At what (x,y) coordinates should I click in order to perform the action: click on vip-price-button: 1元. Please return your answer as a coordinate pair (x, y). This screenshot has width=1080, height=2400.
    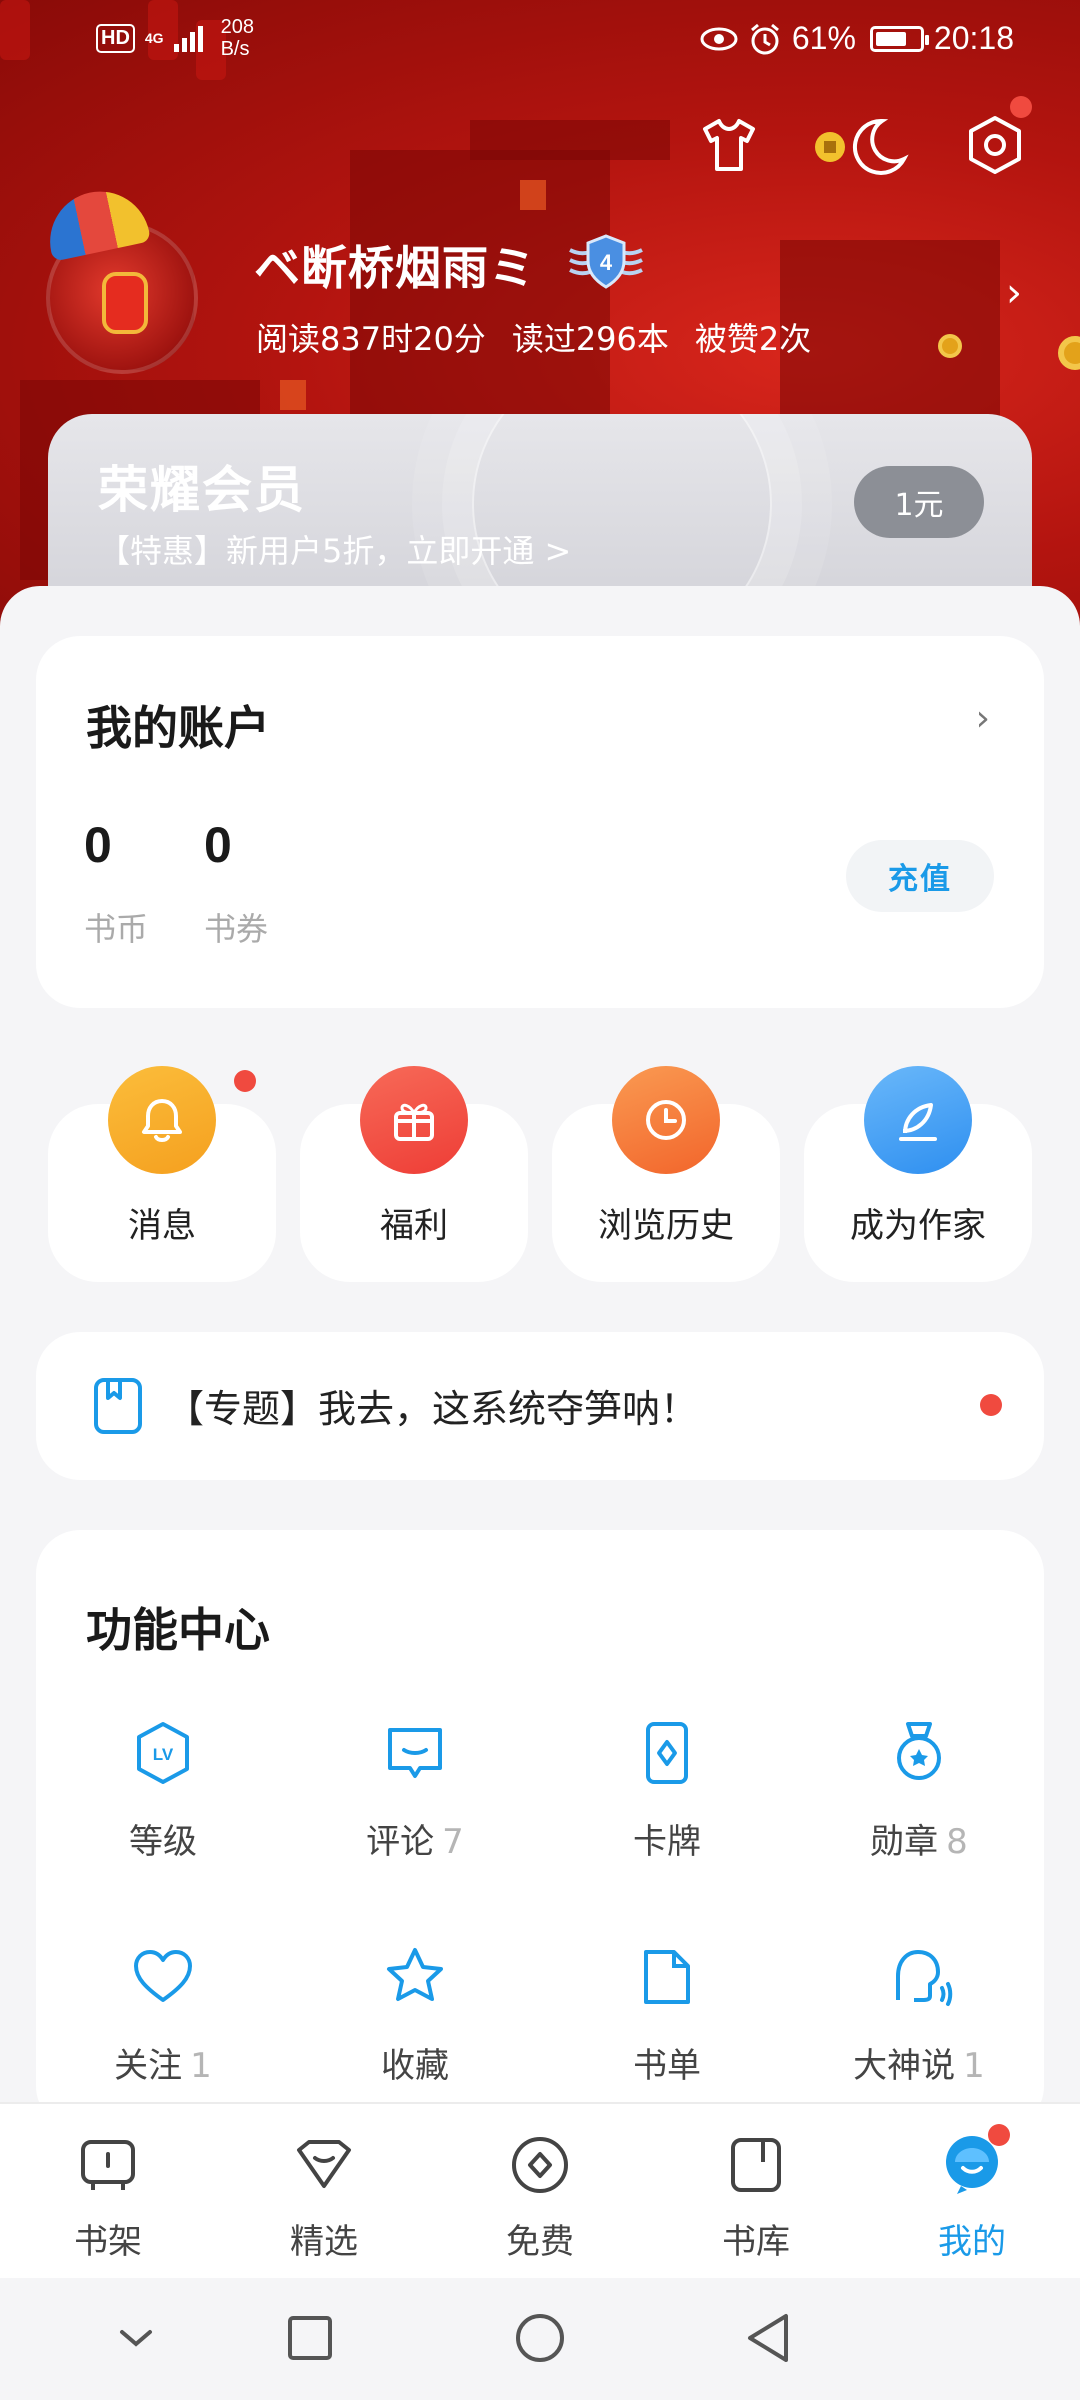
    Looking at the image, I should click on (919, 502).